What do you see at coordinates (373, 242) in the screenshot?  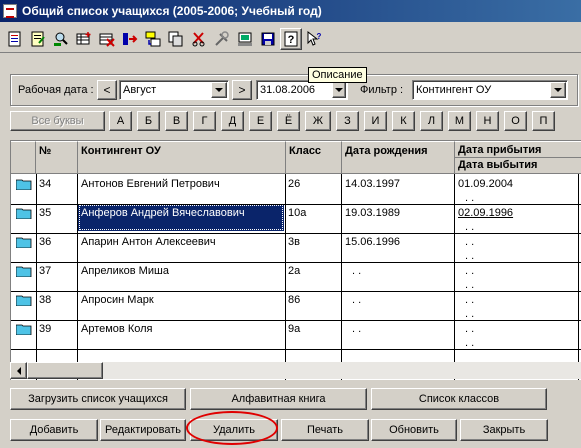 I see `row-birth: 15.06.1996` at bounding box center [373, 242].